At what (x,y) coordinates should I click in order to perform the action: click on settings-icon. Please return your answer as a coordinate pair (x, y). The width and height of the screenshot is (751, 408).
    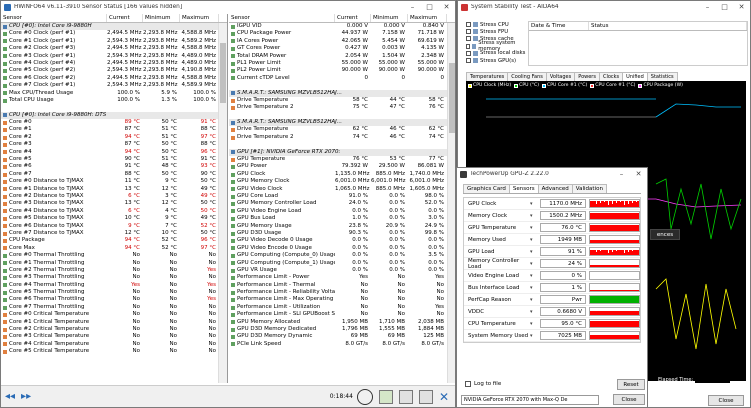
    Looking at the image, I should click on (425, 396).